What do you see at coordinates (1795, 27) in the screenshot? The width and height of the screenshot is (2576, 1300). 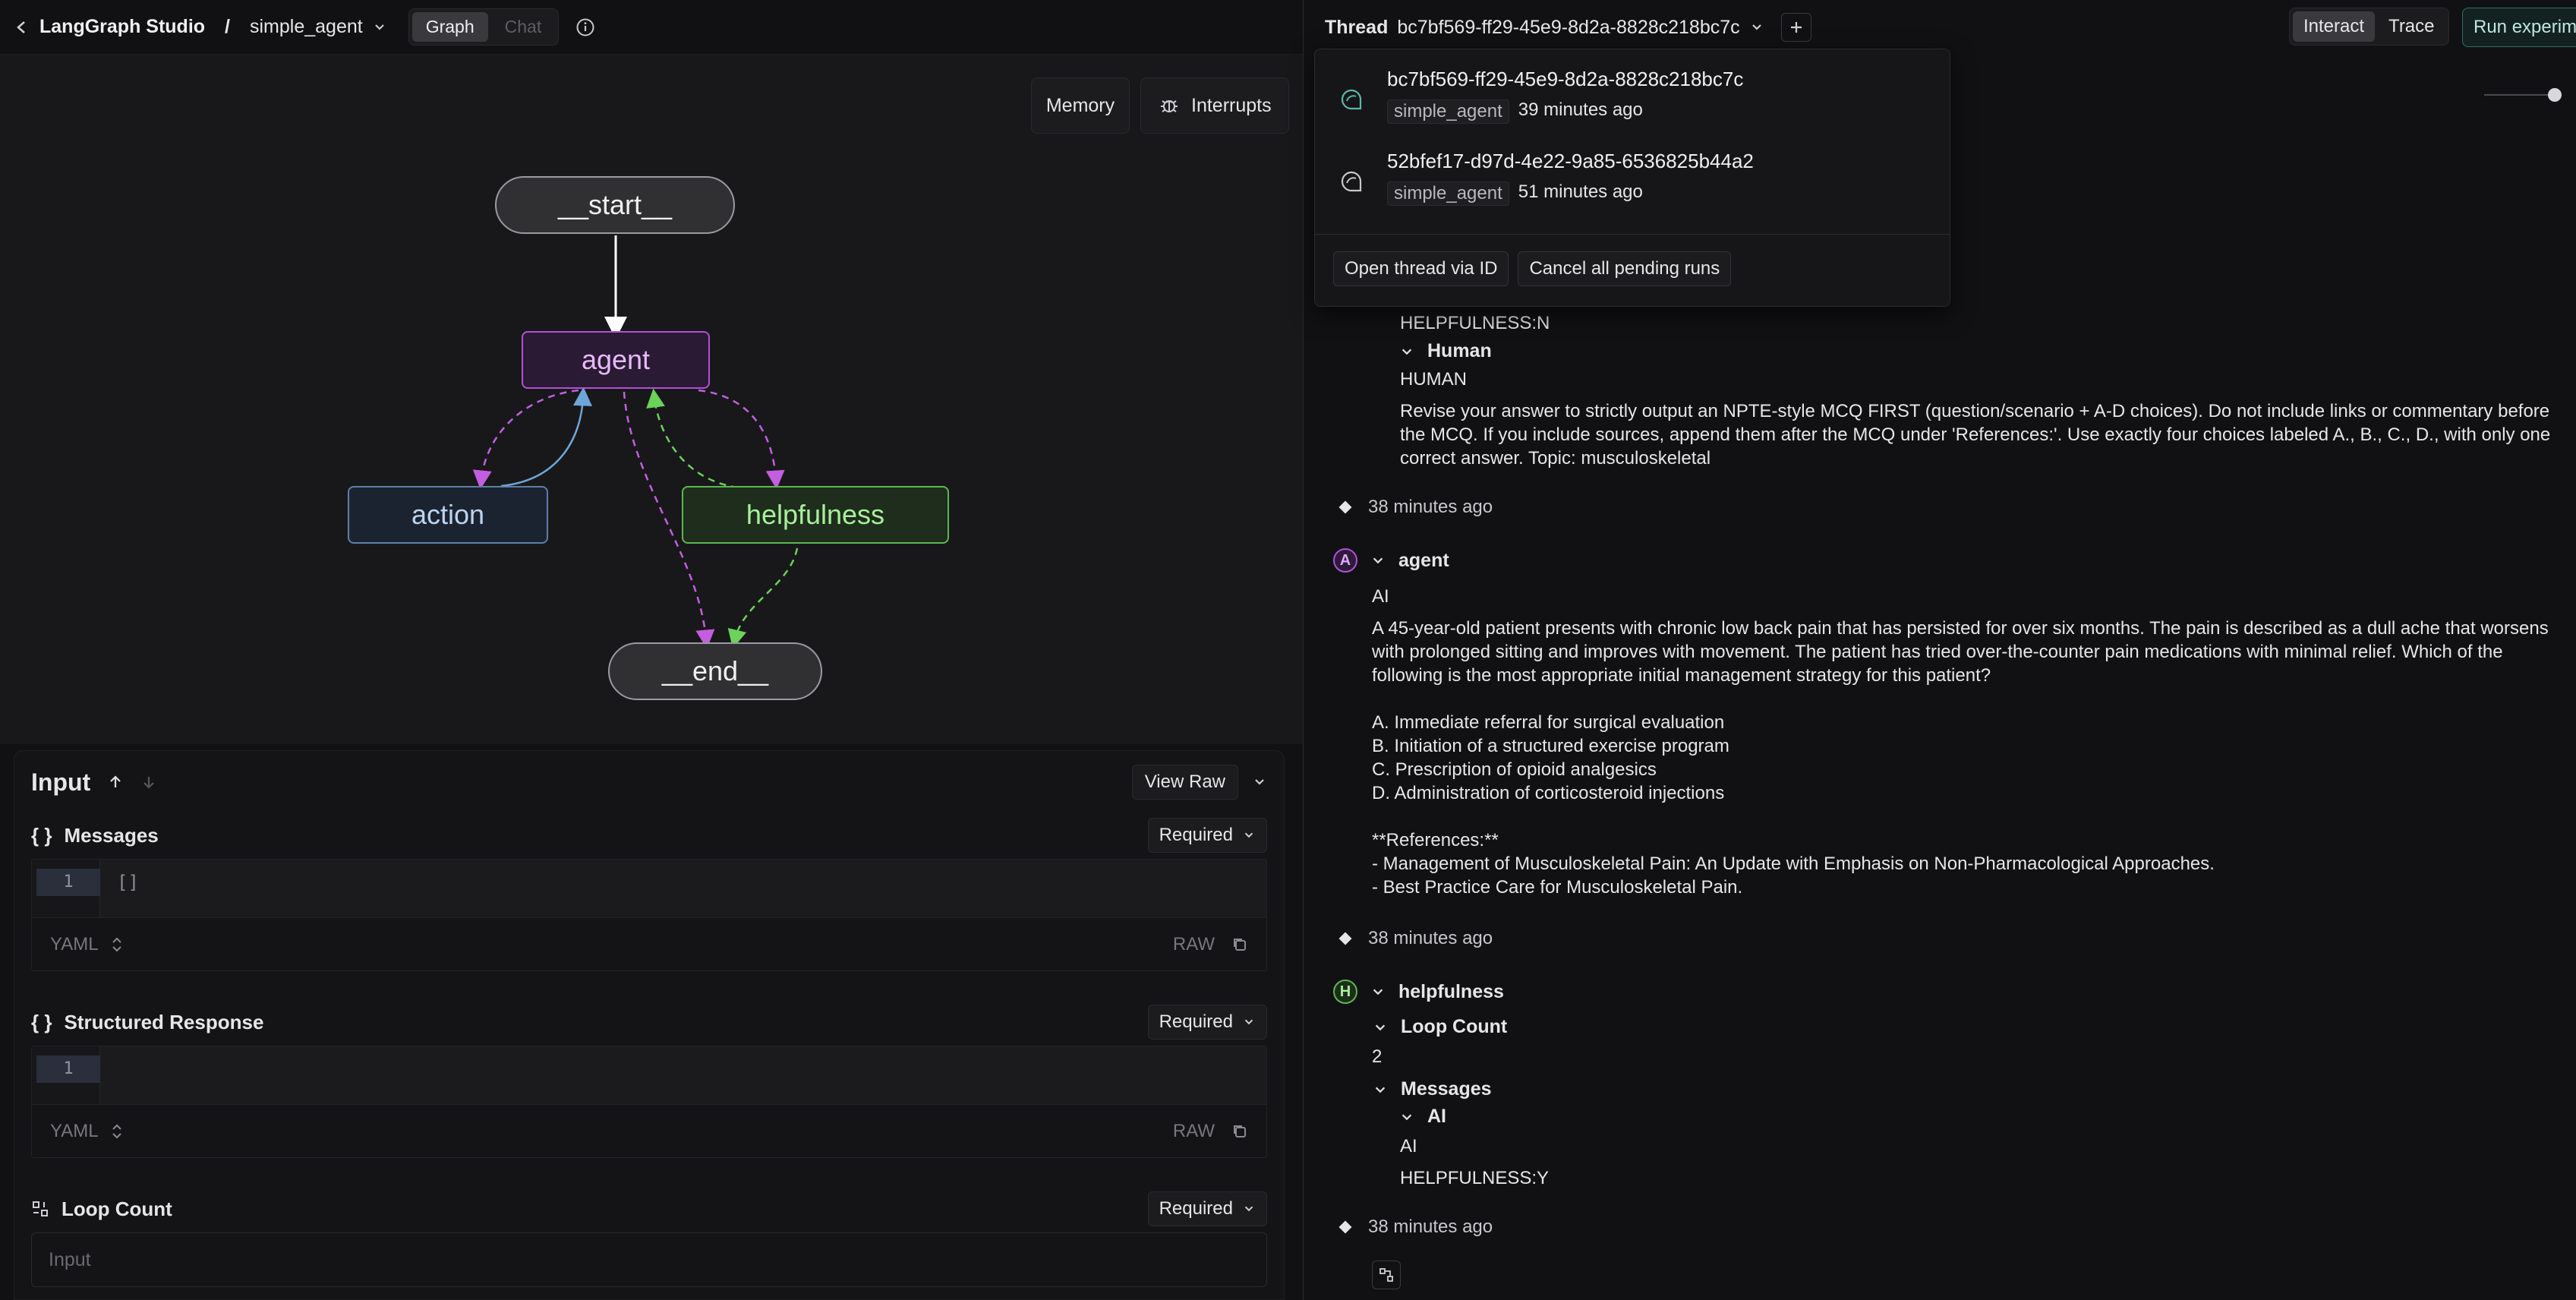 I see `new-thread-button` at bounding box center [1795, 27].